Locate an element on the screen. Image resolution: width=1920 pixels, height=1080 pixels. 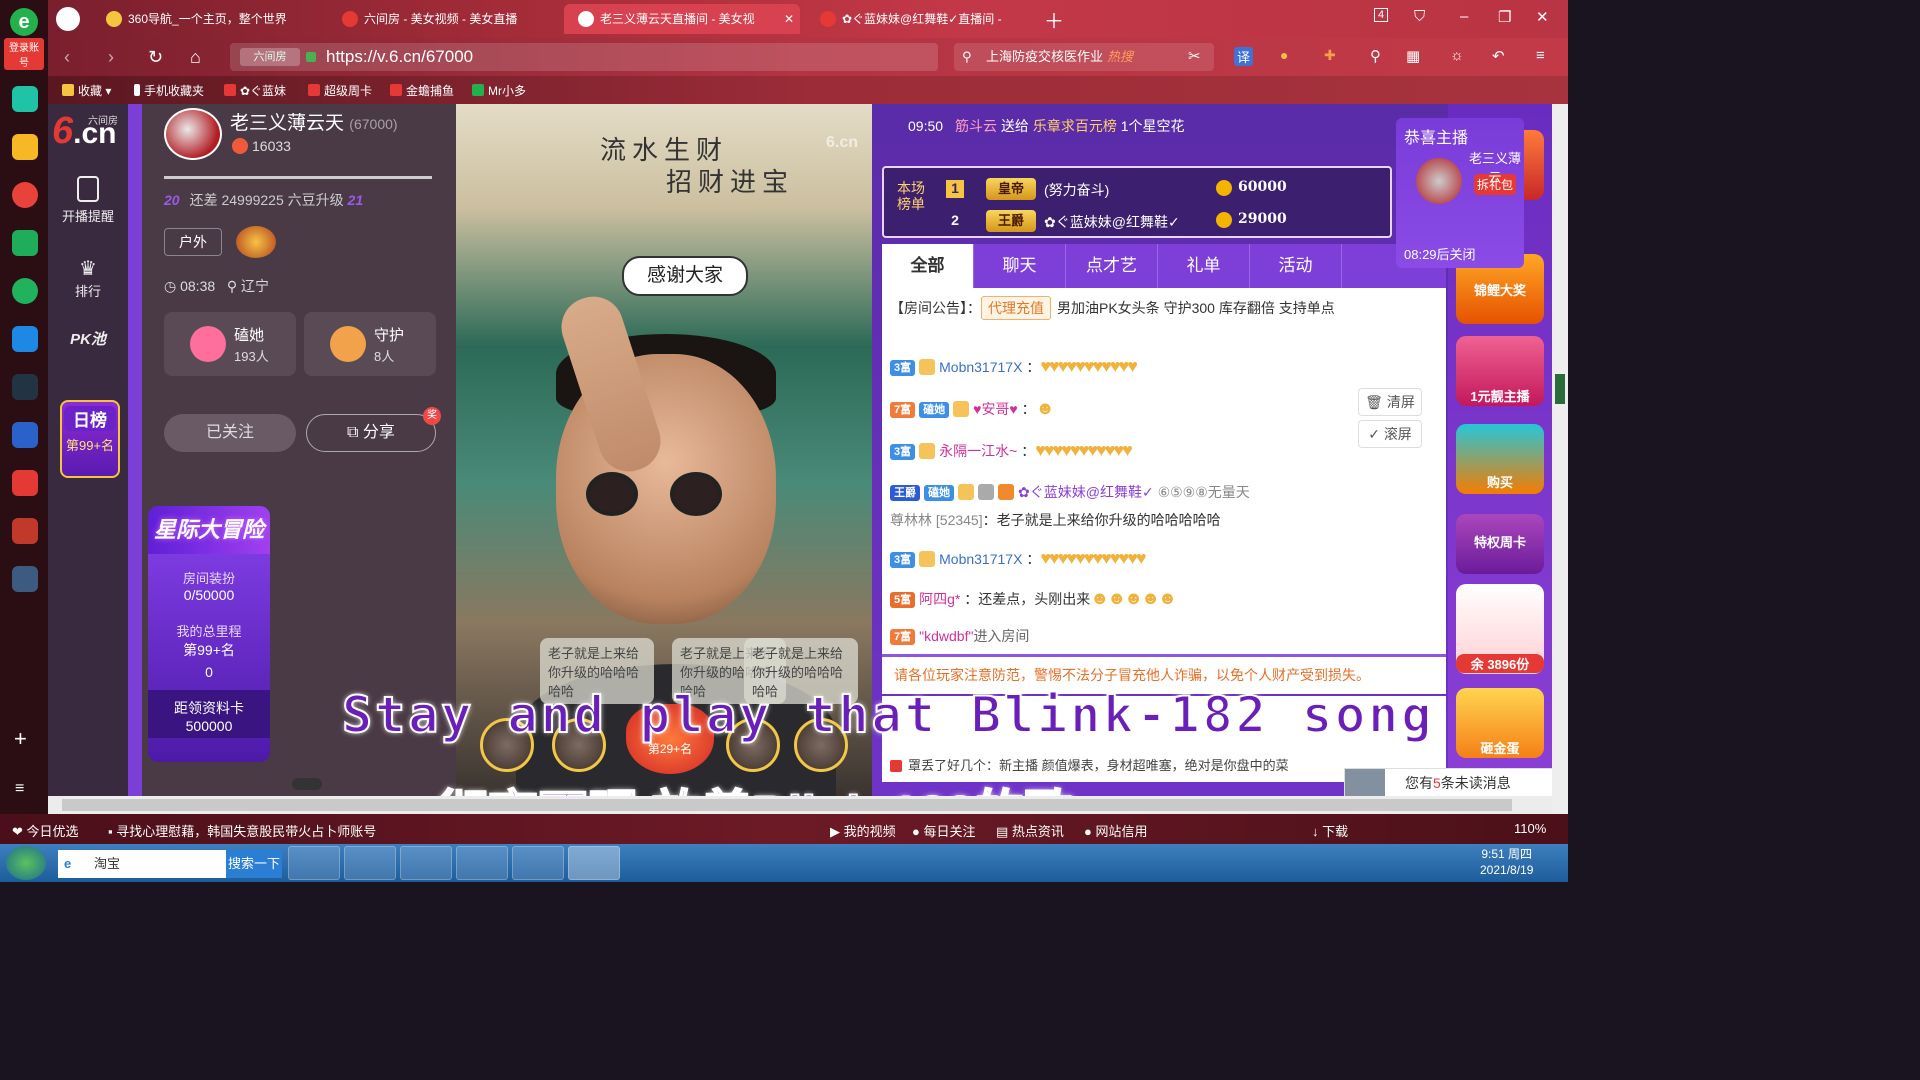
kneel-stat: 磕她 193人 is located at coordinates (230, 344).